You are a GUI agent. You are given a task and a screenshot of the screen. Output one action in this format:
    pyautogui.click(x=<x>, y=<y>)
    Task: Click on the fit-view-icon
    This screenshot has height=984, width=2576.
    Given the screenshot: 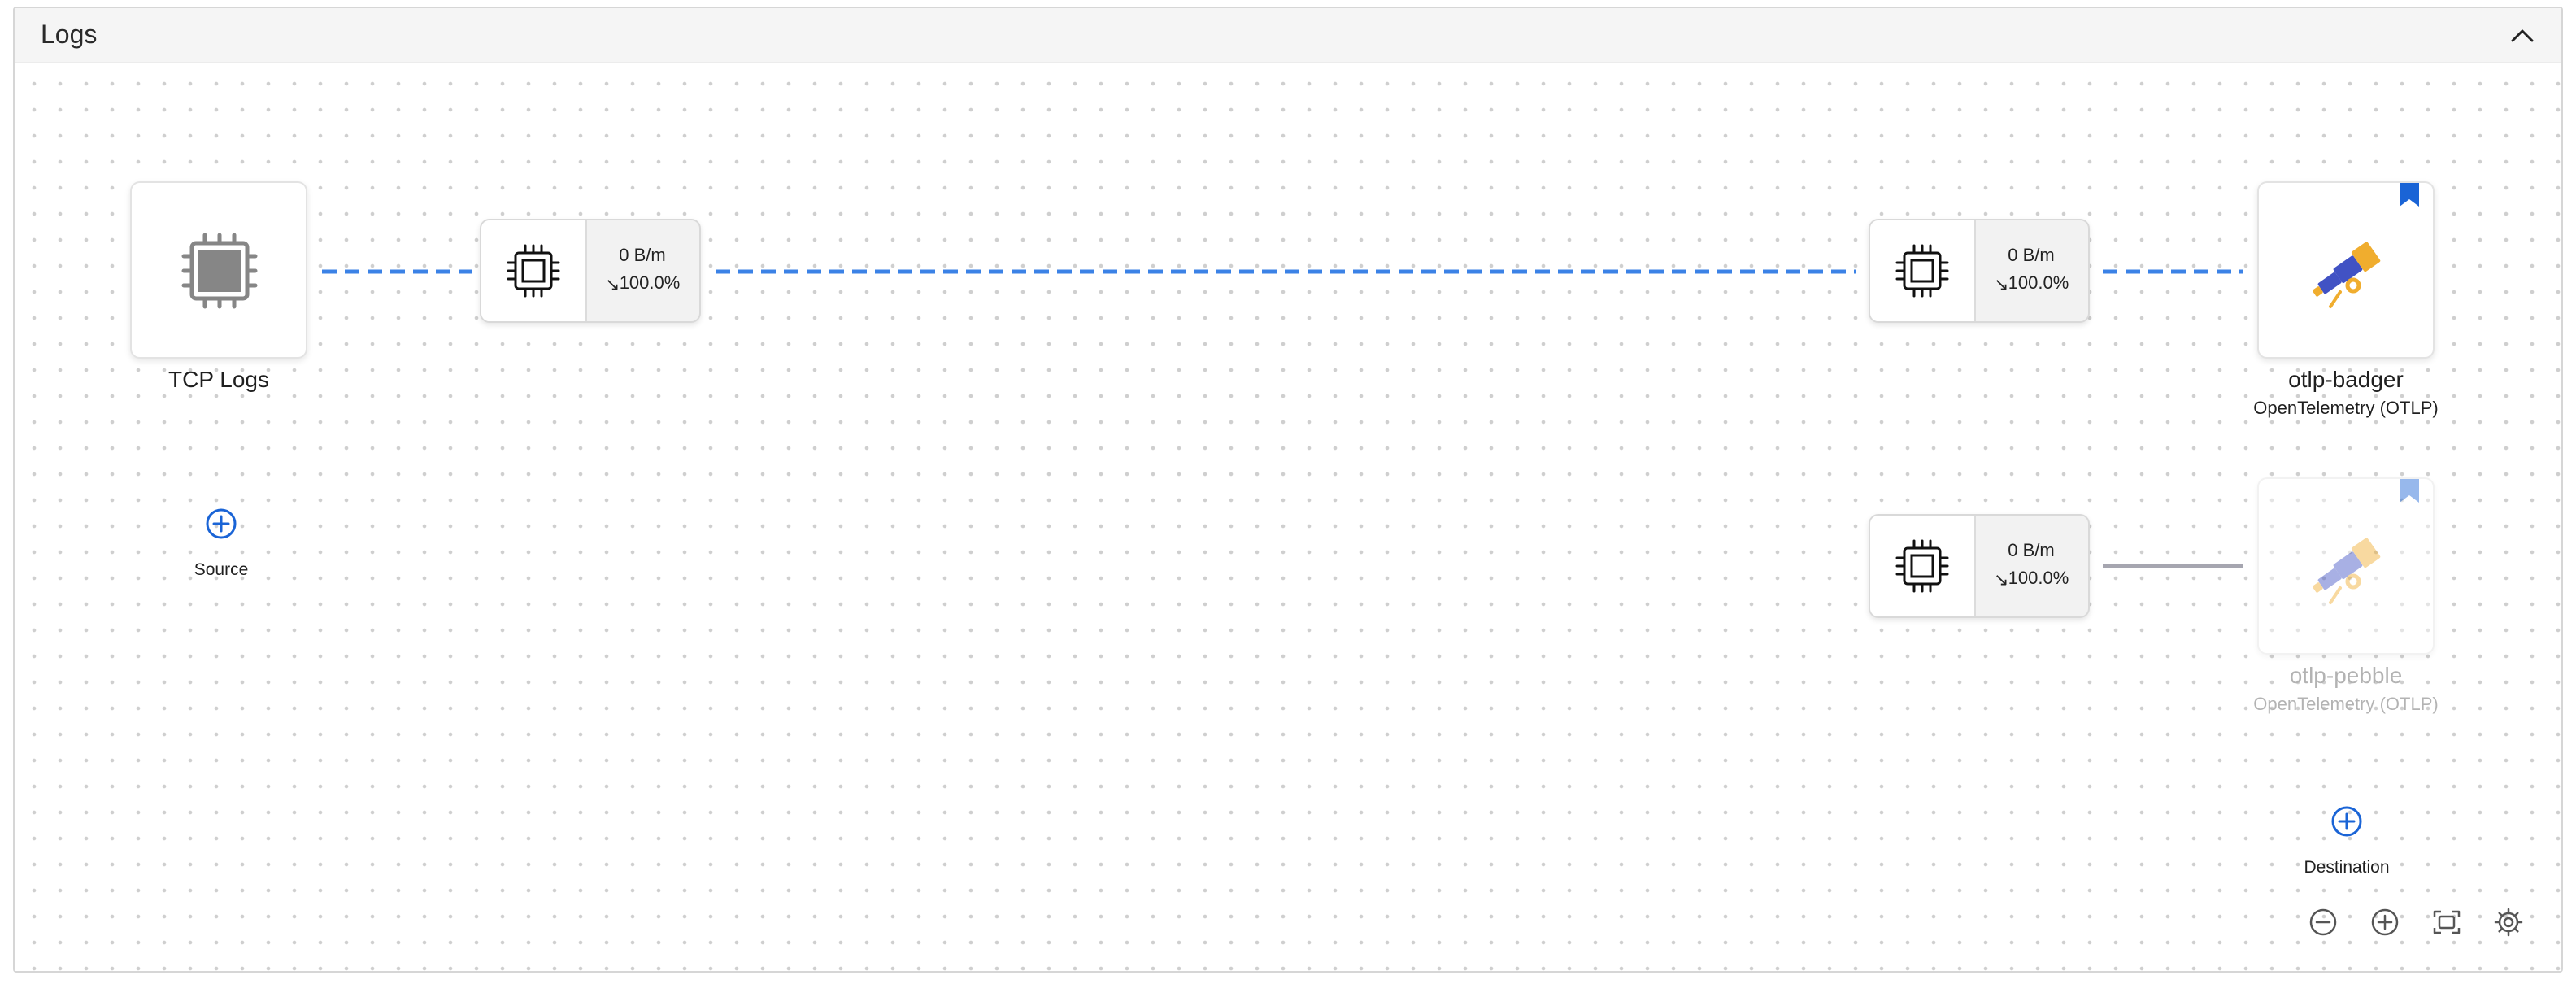 What is the action you would take?
    pyautogui.click(x=2447, y=922)
    